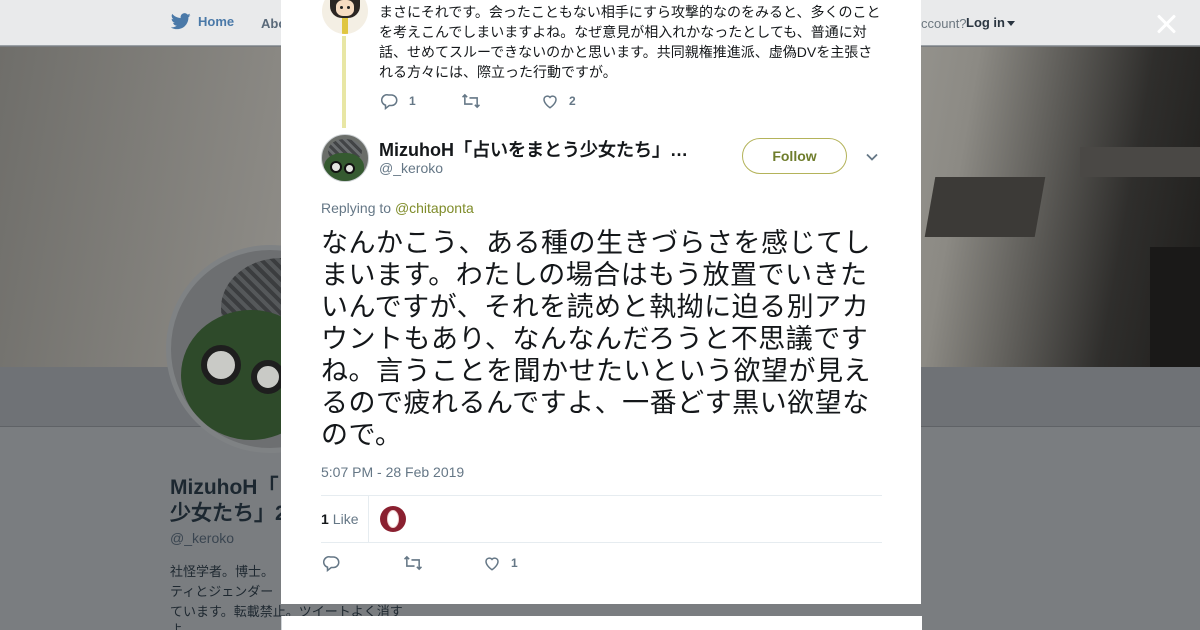  What do you see at coordinates (356, 208) in the screenshot?
I see `replying-prefix: Replying to` at bounding box center [356, 208].